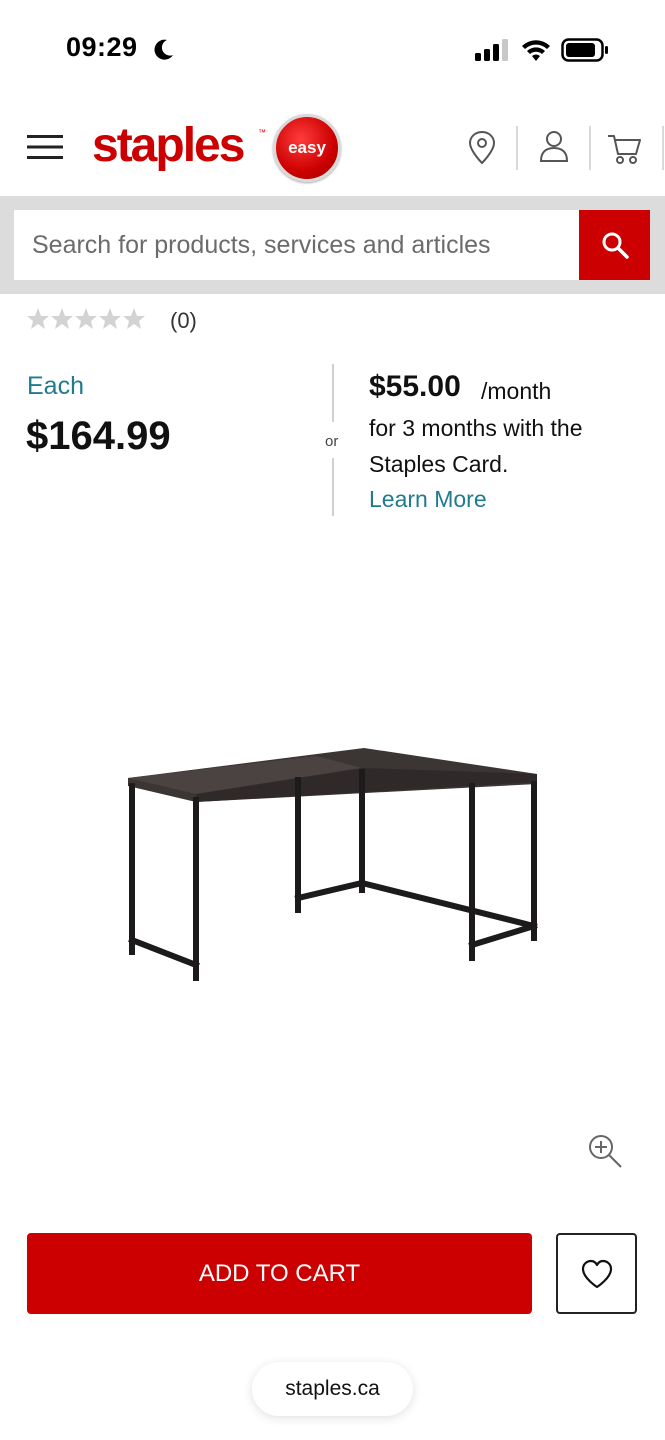 The width and height of the screenshot is (665, 1440). I want to click on staples-logo: staples, so click(168, 145).